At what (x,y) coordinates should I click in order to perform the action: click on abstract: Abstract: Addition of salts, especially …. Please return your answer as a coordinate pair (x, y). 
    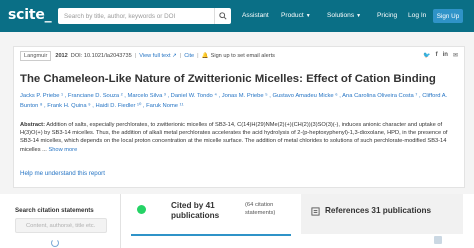
    Looking at the image, I should click on (240, 137).